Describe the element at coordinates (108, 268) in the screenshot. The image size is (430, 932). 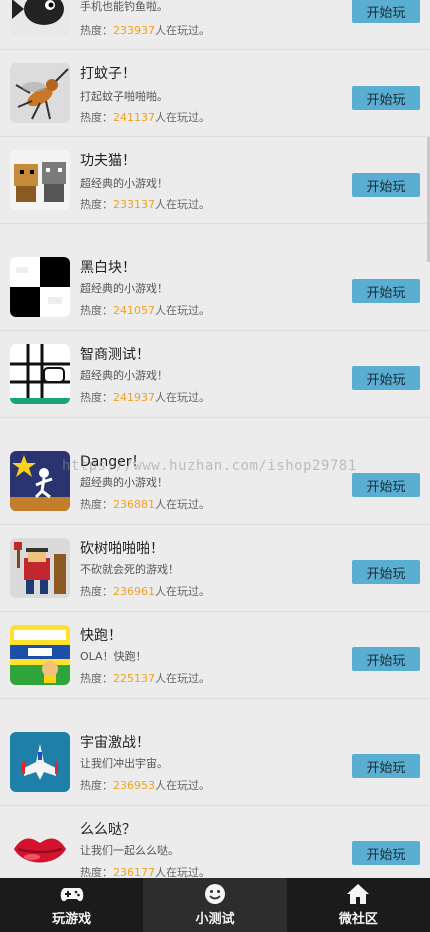
I see `game-title: 黑白块！` at that location.